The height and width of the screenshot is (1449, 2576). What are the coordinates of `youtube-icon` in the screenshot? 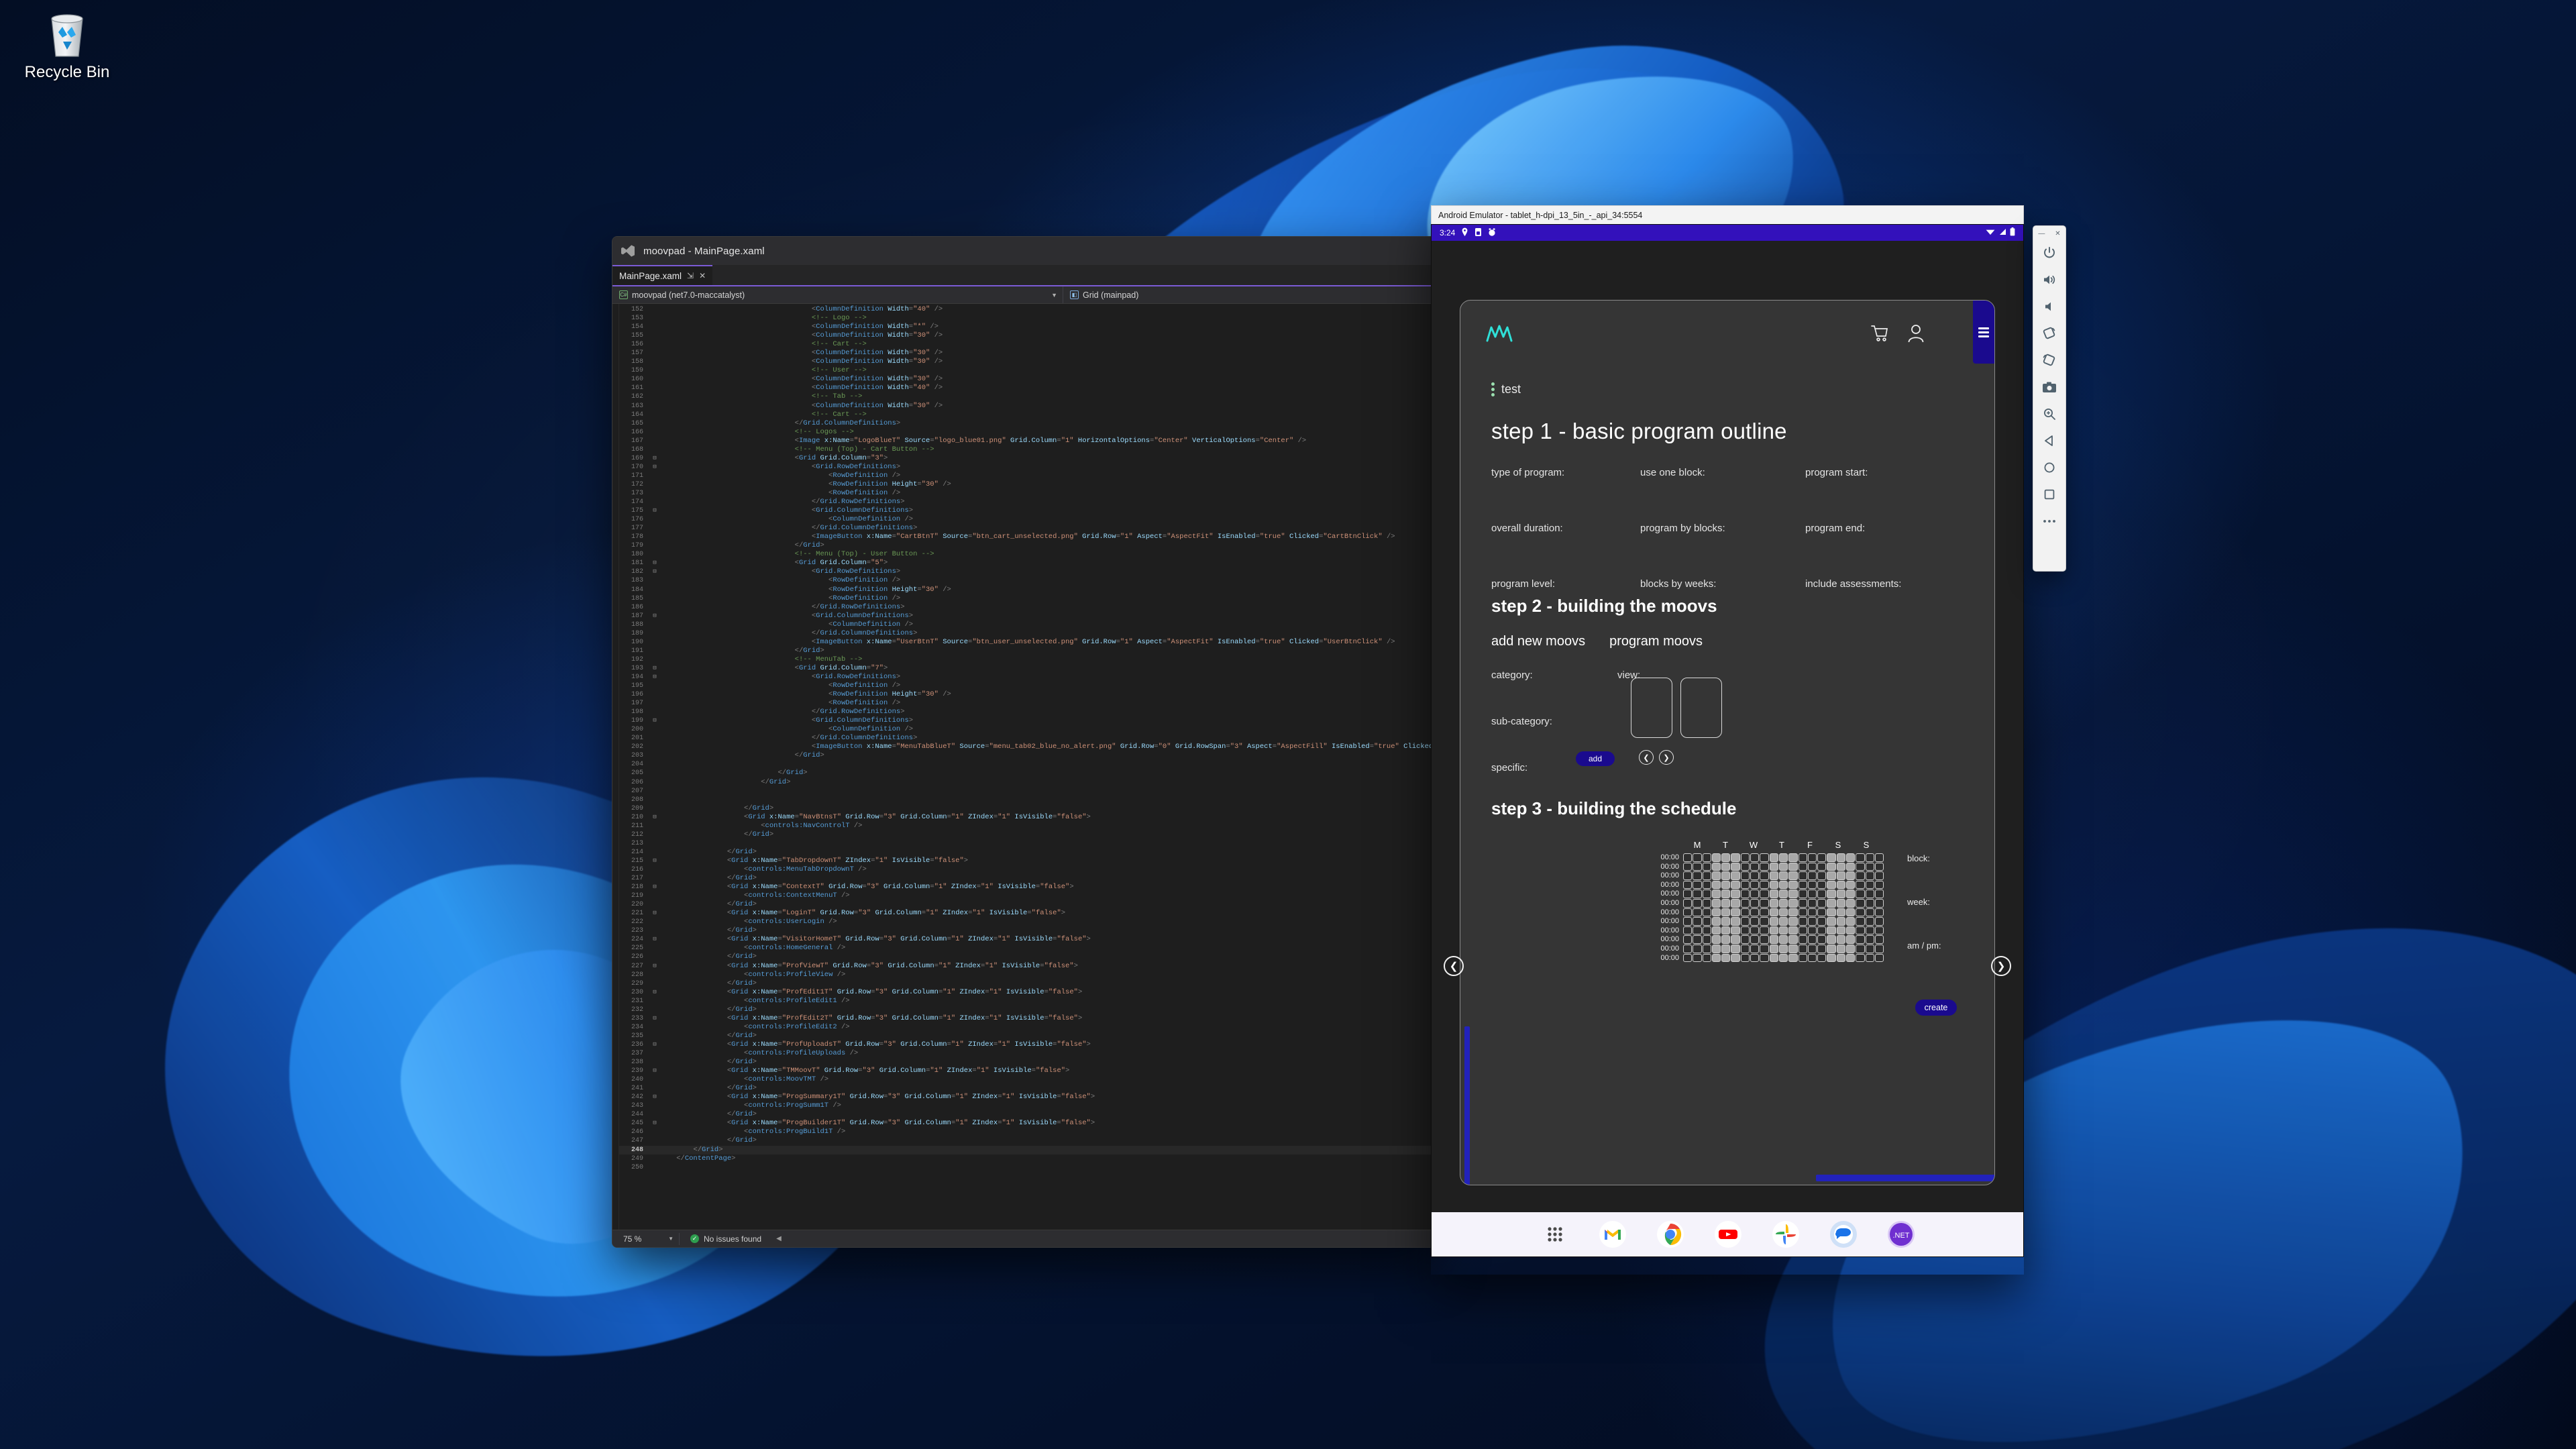 It's located at (1728, 1234).